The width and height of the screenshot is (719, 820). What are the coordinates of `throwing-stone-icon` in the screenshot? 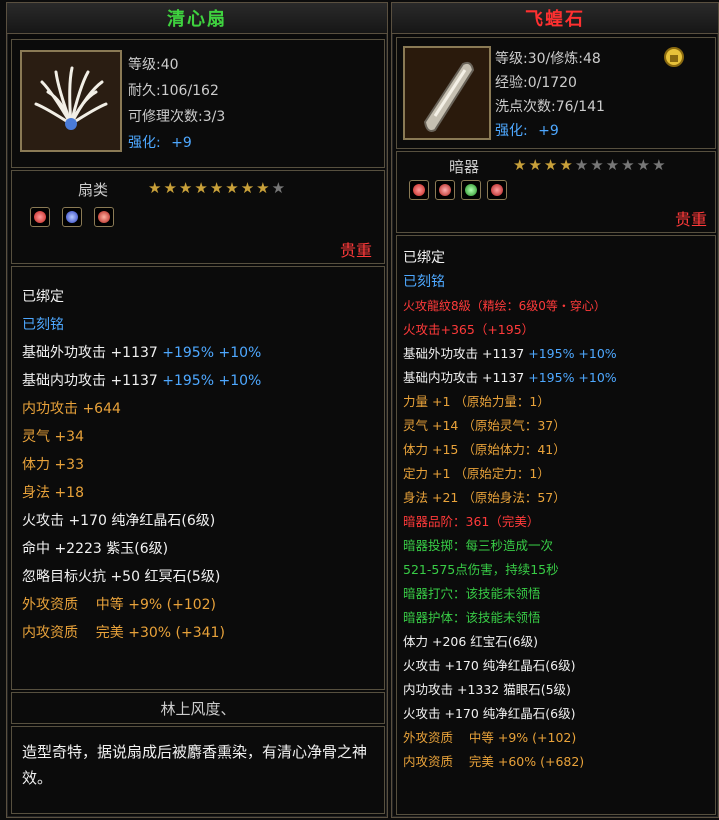 It's located at (447, 93).